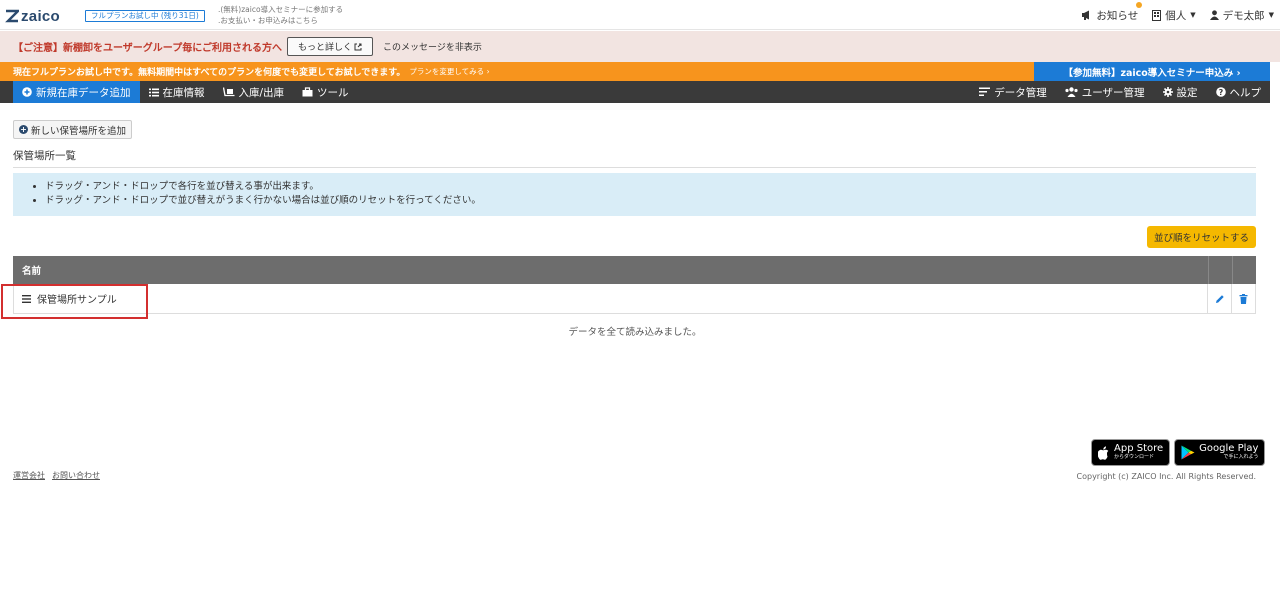  I want to click on pencil-icon, so click(1219, 298).